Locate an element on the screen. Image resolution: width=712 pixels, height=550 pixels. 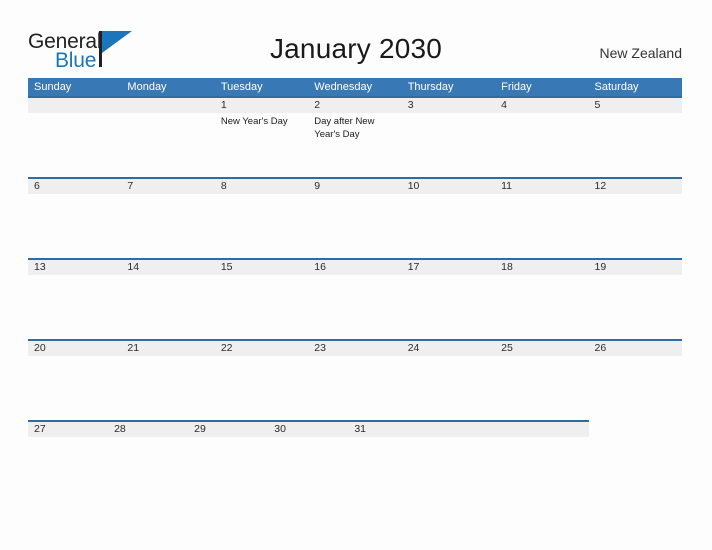
calendar-week-row: 27 28 29 30 31 is located at coordinates (355, 460).